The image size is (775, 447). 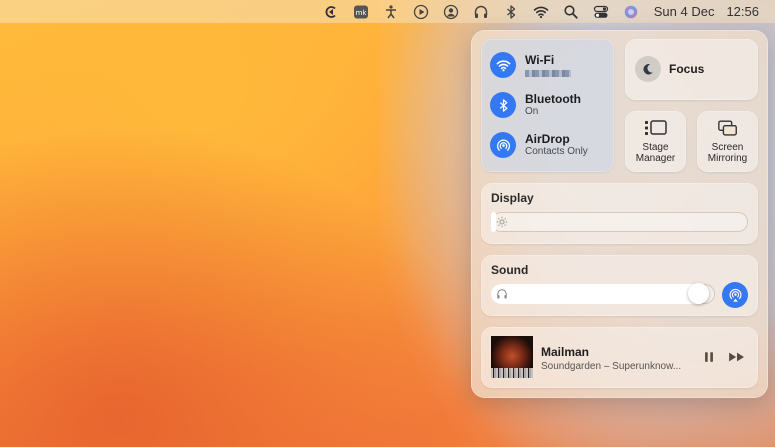 I want to click on screen-mirroring-tile: Screen Mirroring, so click(x=727, y=141).